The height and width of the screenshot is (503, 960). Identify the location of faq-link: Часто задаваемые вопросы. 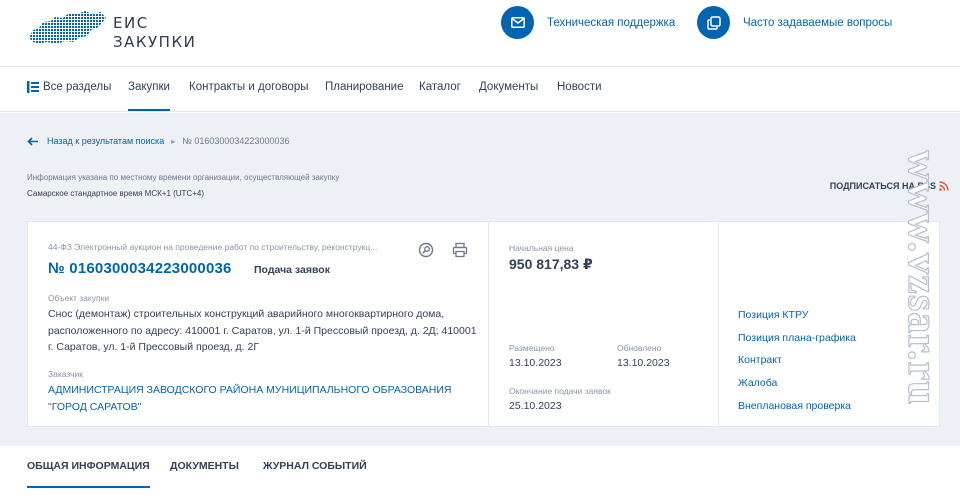
(794, 22).